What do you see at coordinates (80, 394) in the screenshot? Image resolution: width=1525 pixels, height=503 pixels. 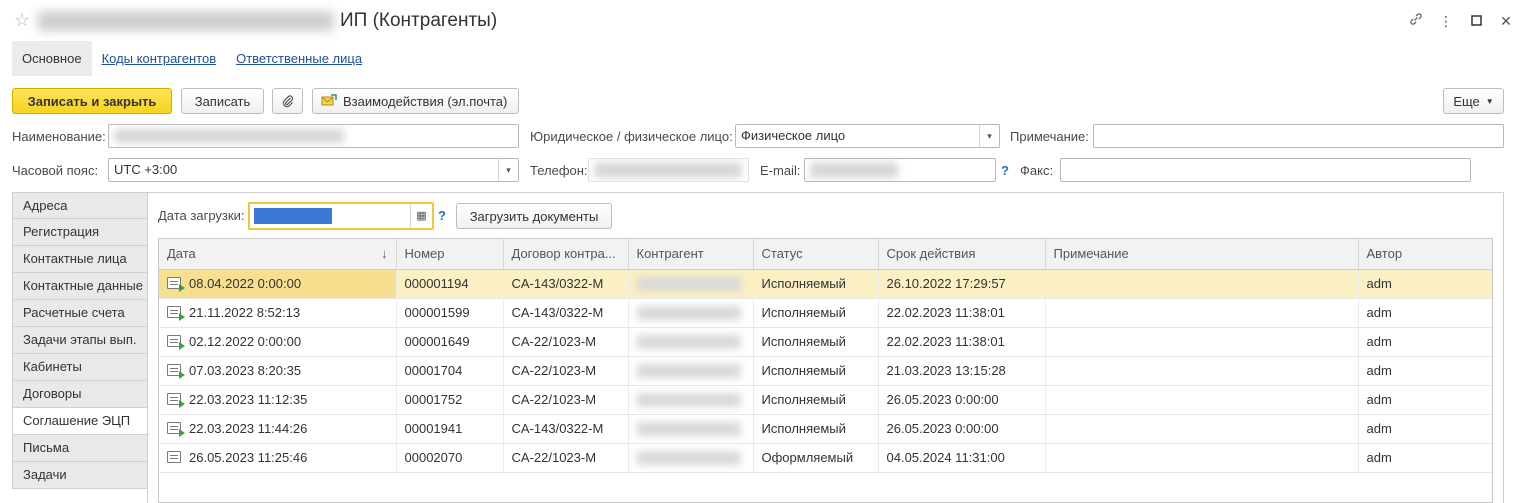 I see `side-tab-contracts: Договоры` at bounding box center [80, 394].